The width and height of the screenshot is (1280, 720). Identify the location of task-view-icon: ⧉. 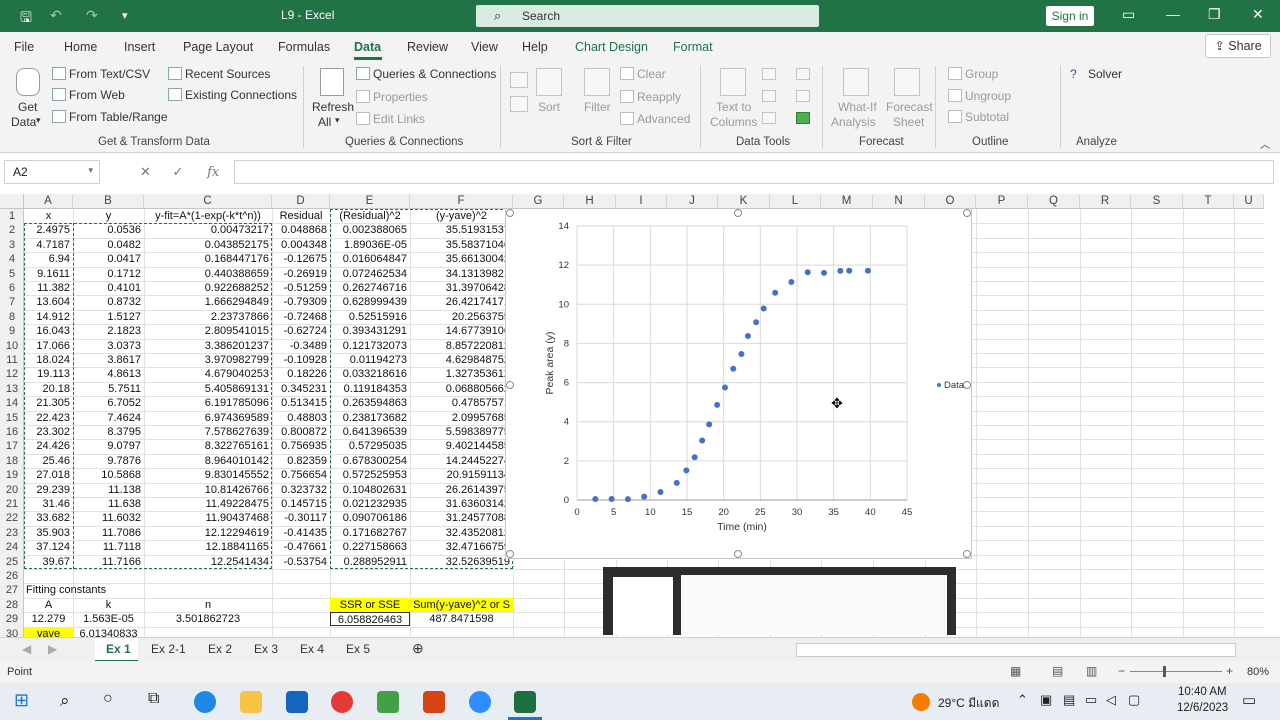
(153, 699).